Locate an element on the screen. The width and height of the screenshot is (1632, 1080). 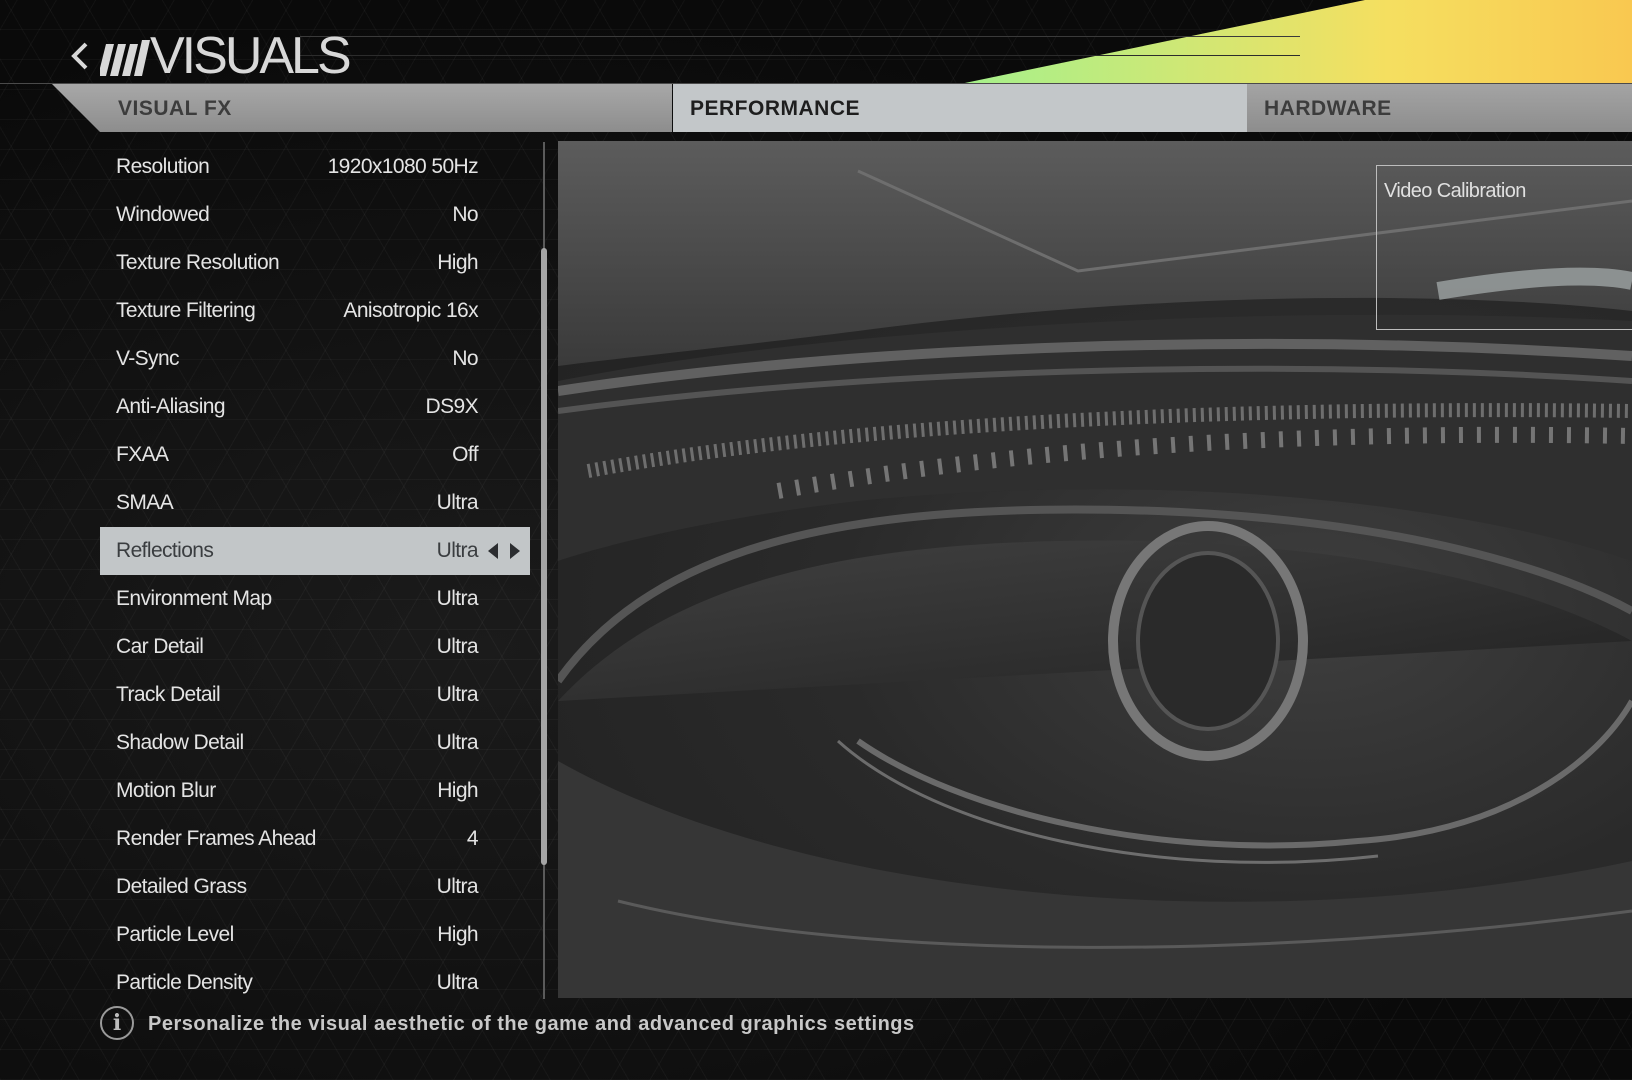
chevron-left-icon is located at coordinates (79, 56).